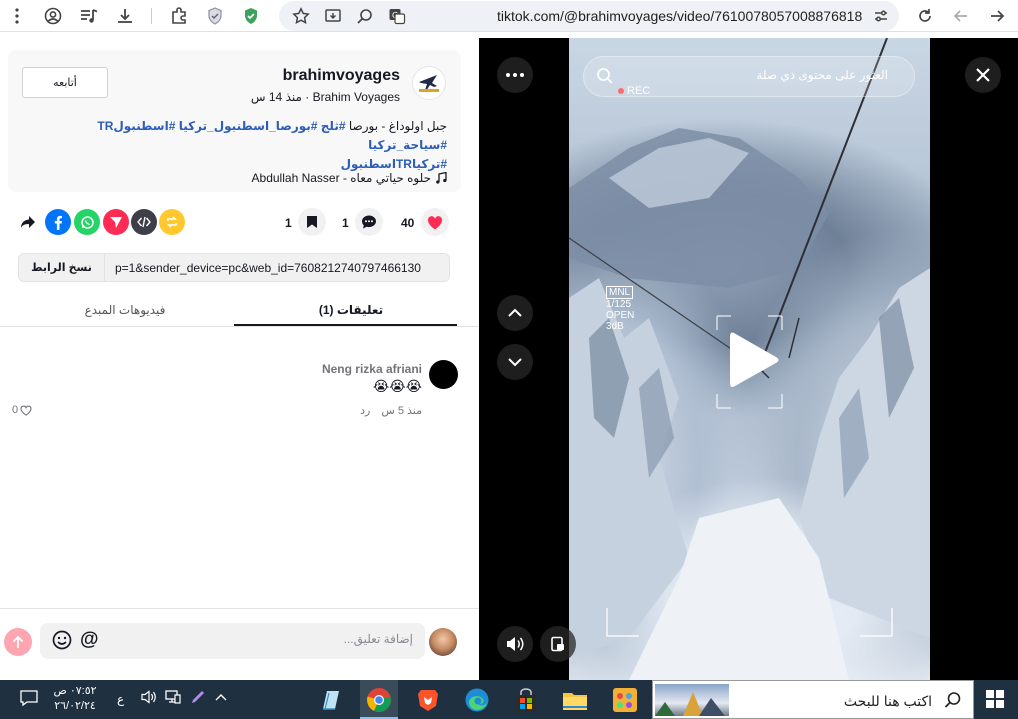  Describe the element at coordinates (151, 16) in the screenshot. I see `toolbar-divider` at that location.